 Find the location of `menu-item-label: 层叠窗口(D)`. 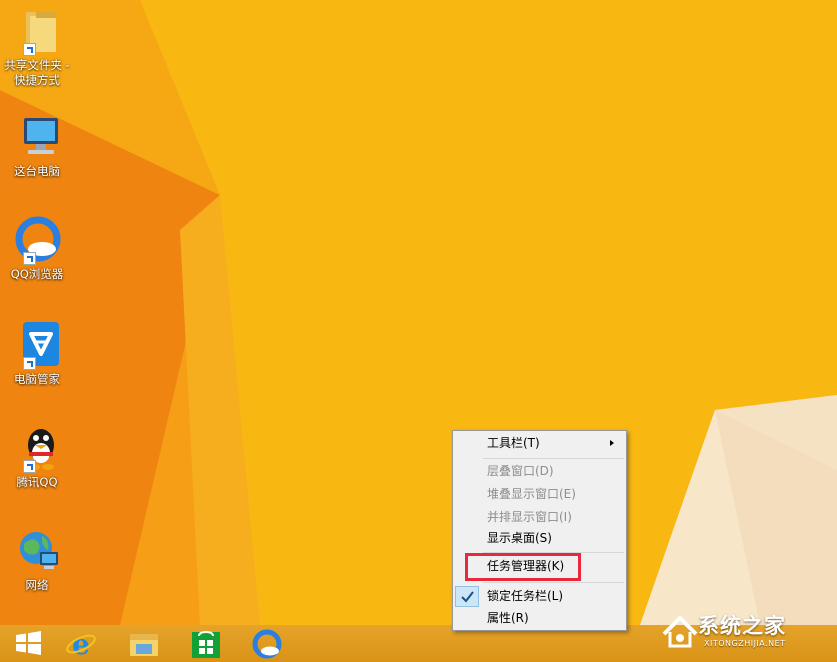

menu-item-label: 层叠窗口(D) is located at coordinates (520, 471).